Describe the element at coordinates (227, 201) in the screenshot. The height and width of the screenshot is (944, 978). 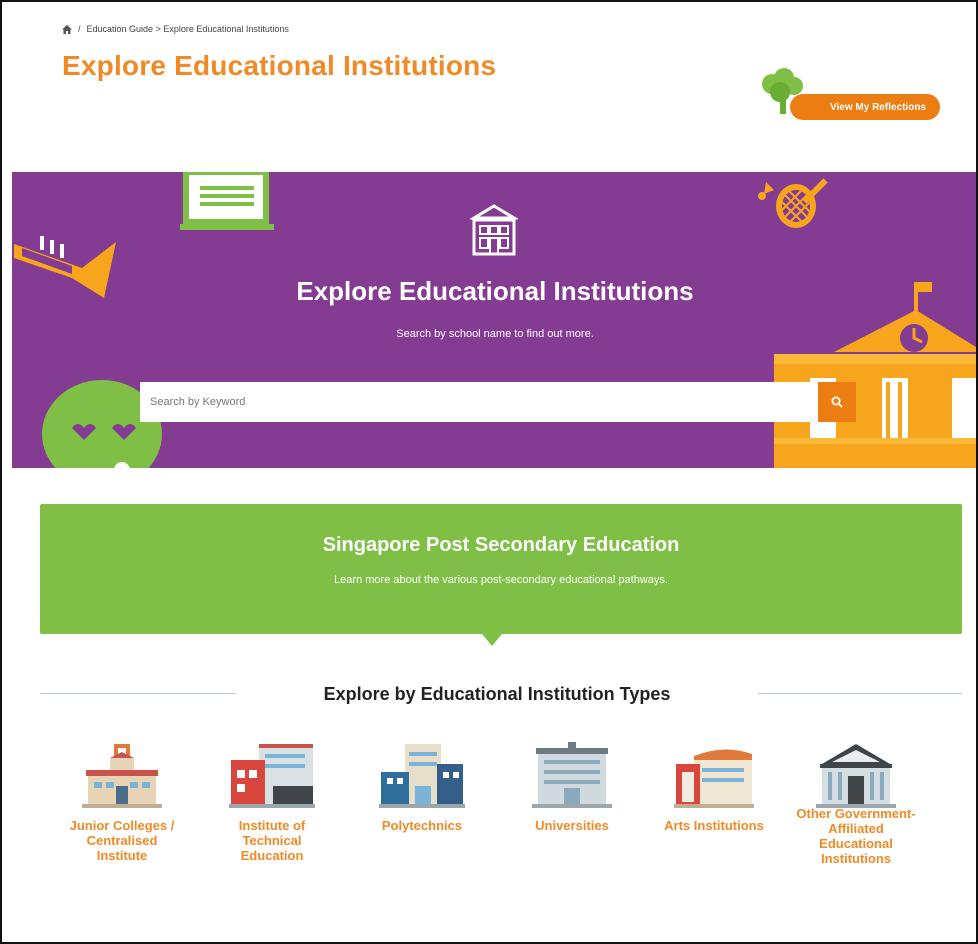
I see `laptop-icon` at that location.